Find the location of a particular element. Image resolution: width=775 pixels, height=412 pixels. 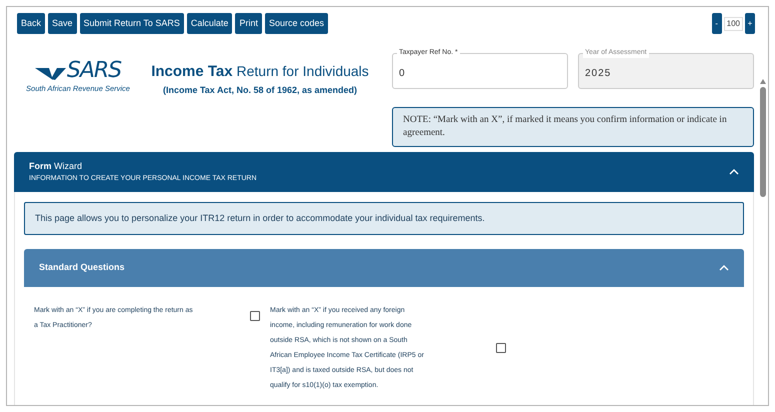

zoom-field: 100 is located at coordinates (733, 23).